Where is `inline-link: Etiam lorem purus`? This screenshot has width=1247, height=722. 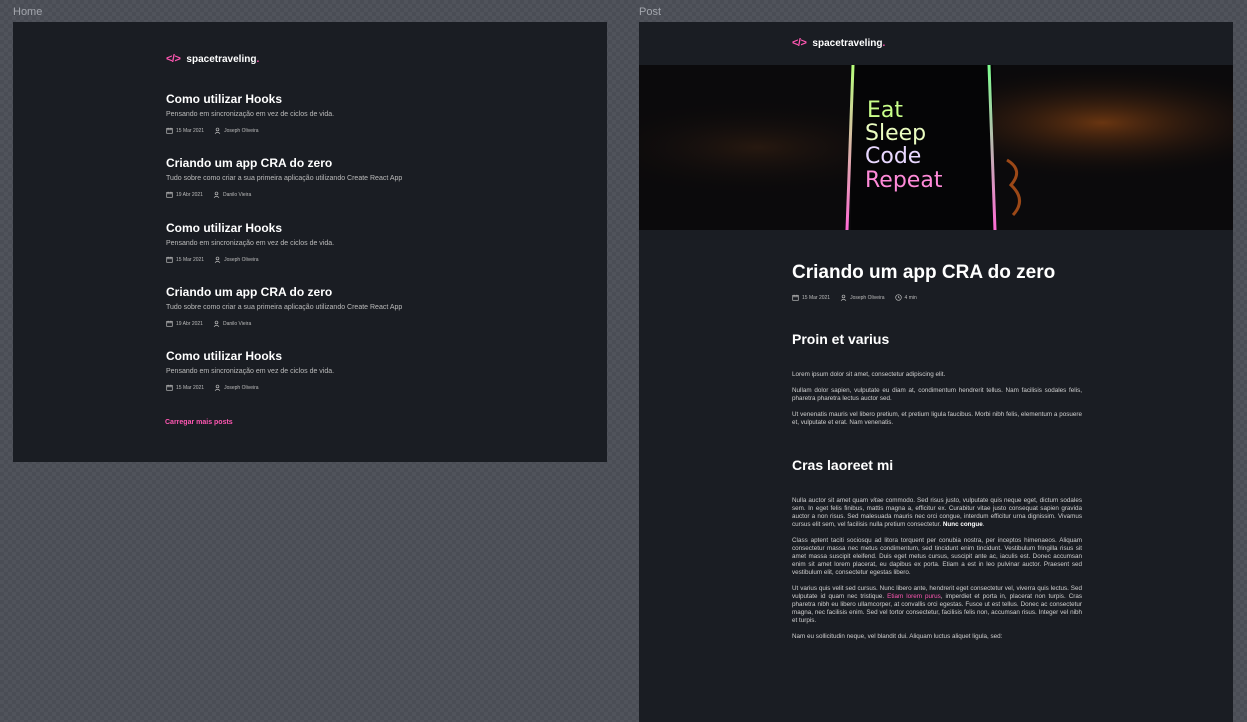
inline-link: Etiam lorem purus is located at coordinates (914, 596).